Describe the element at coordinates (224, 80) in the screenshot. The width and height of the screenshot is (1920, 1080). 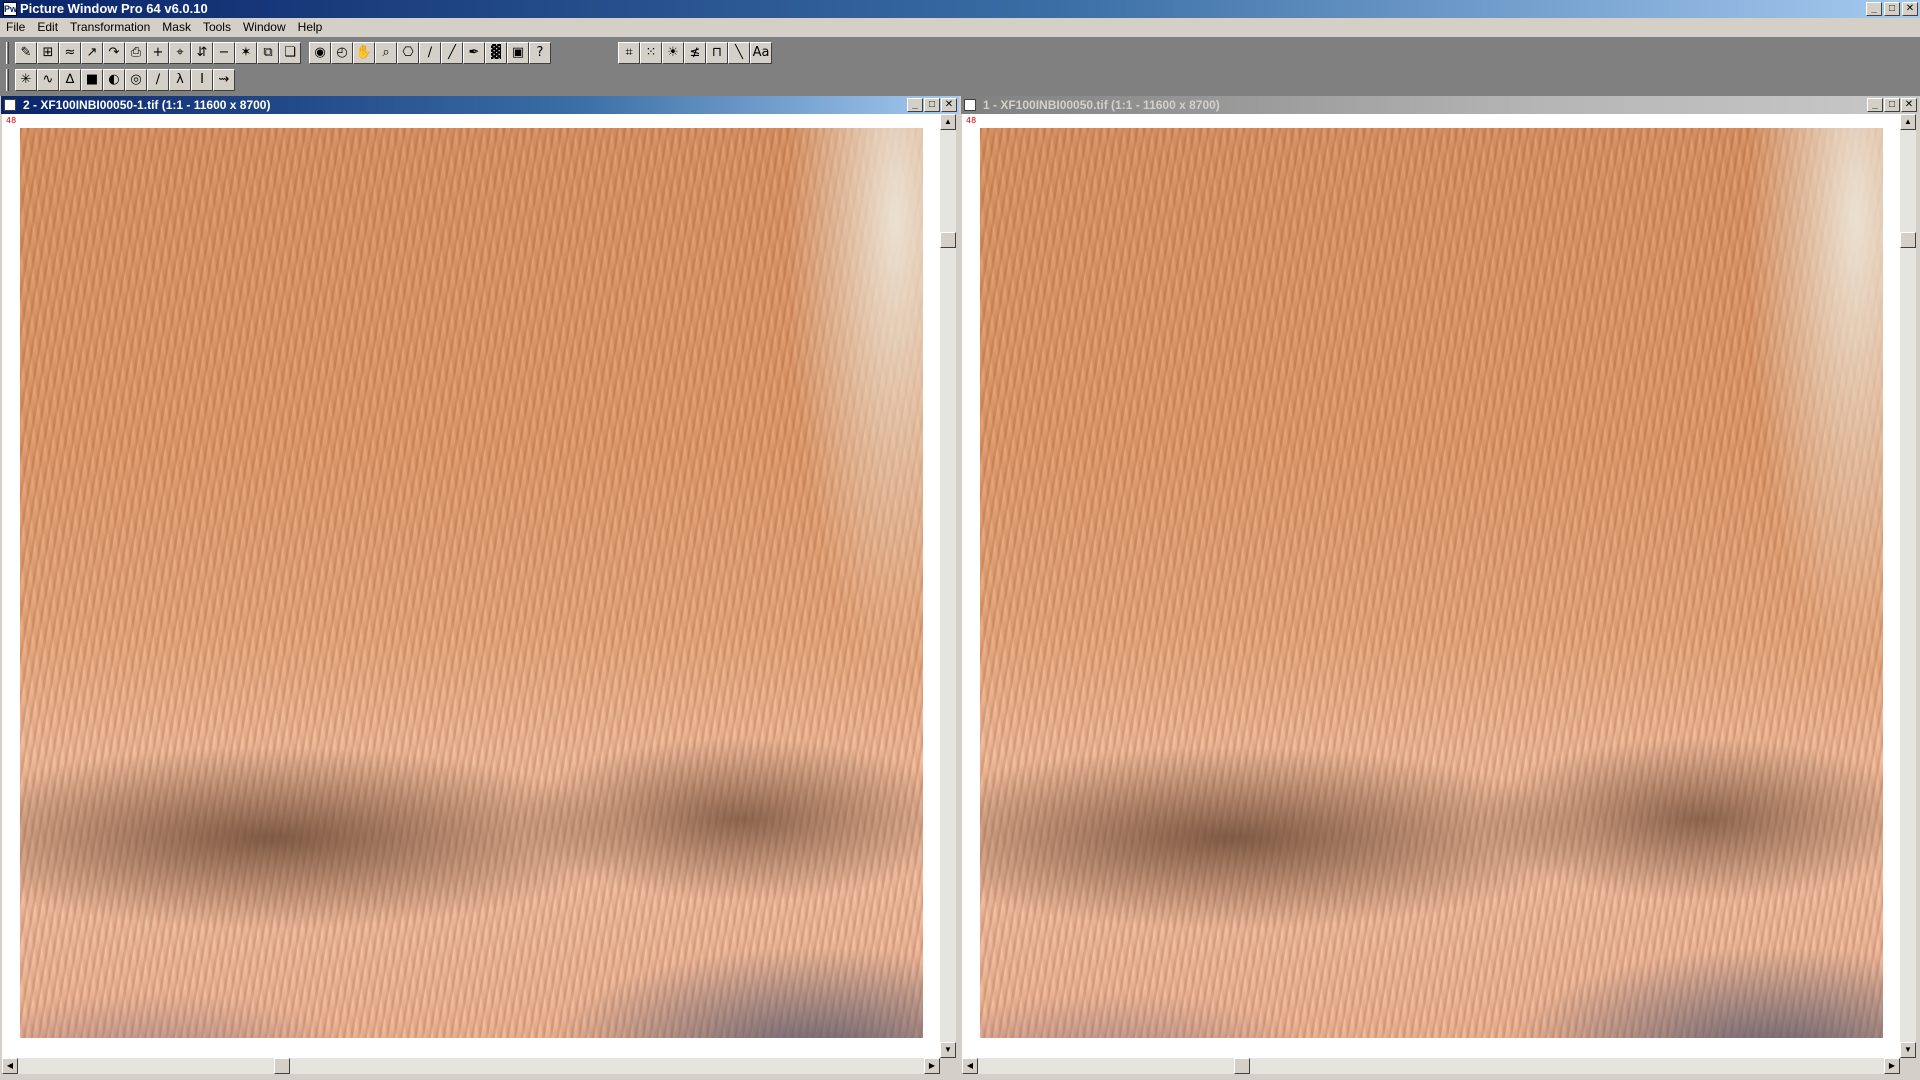
I see `secondary-tool-button-10: ⇝` at that location.